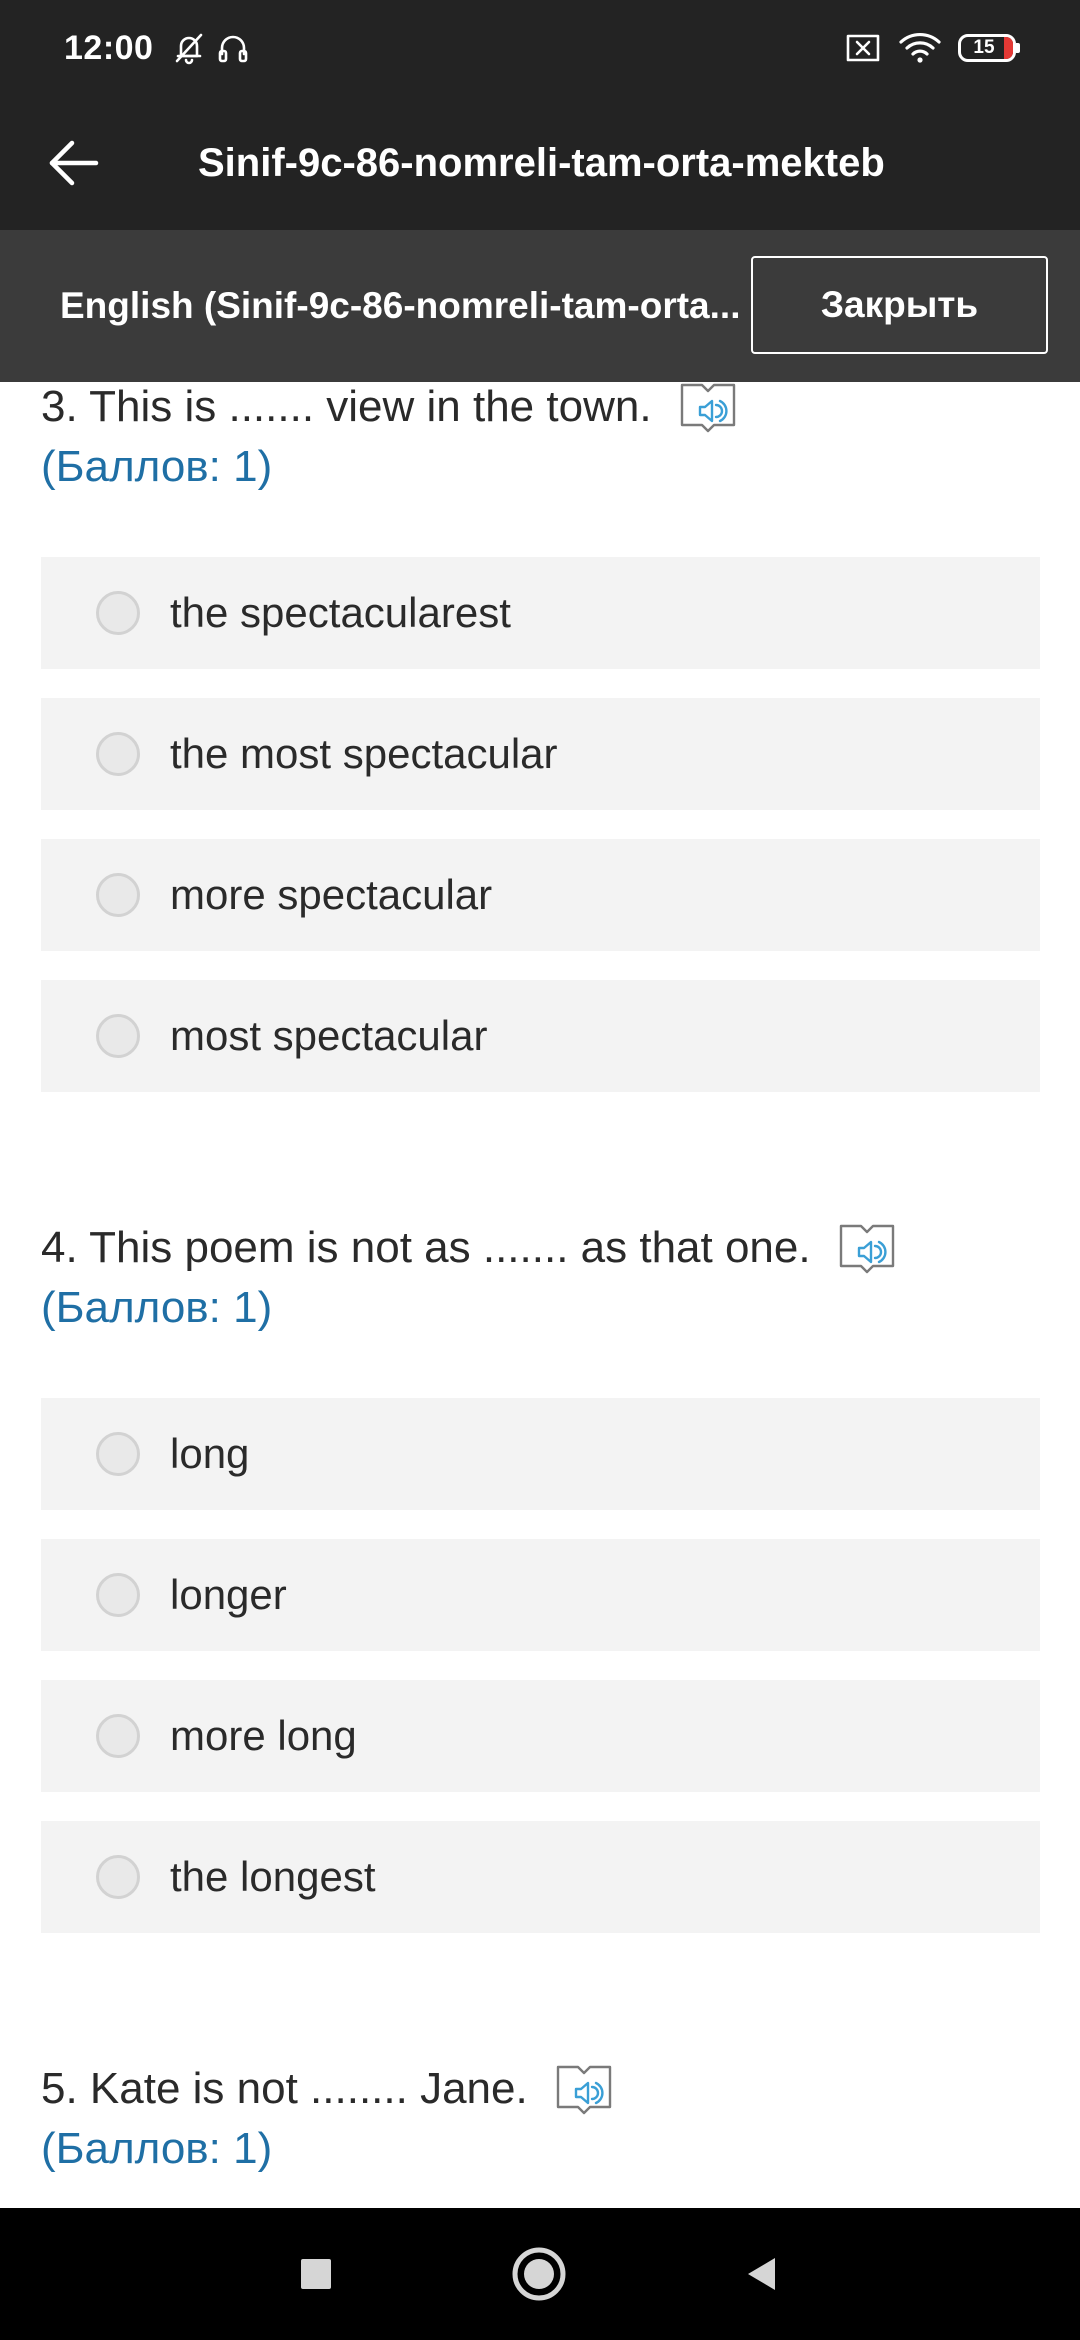  What do you see at coordinates (273, 1876) in the screenshot?
I see `option-label: the longest` at bounding box center [273, 1876].